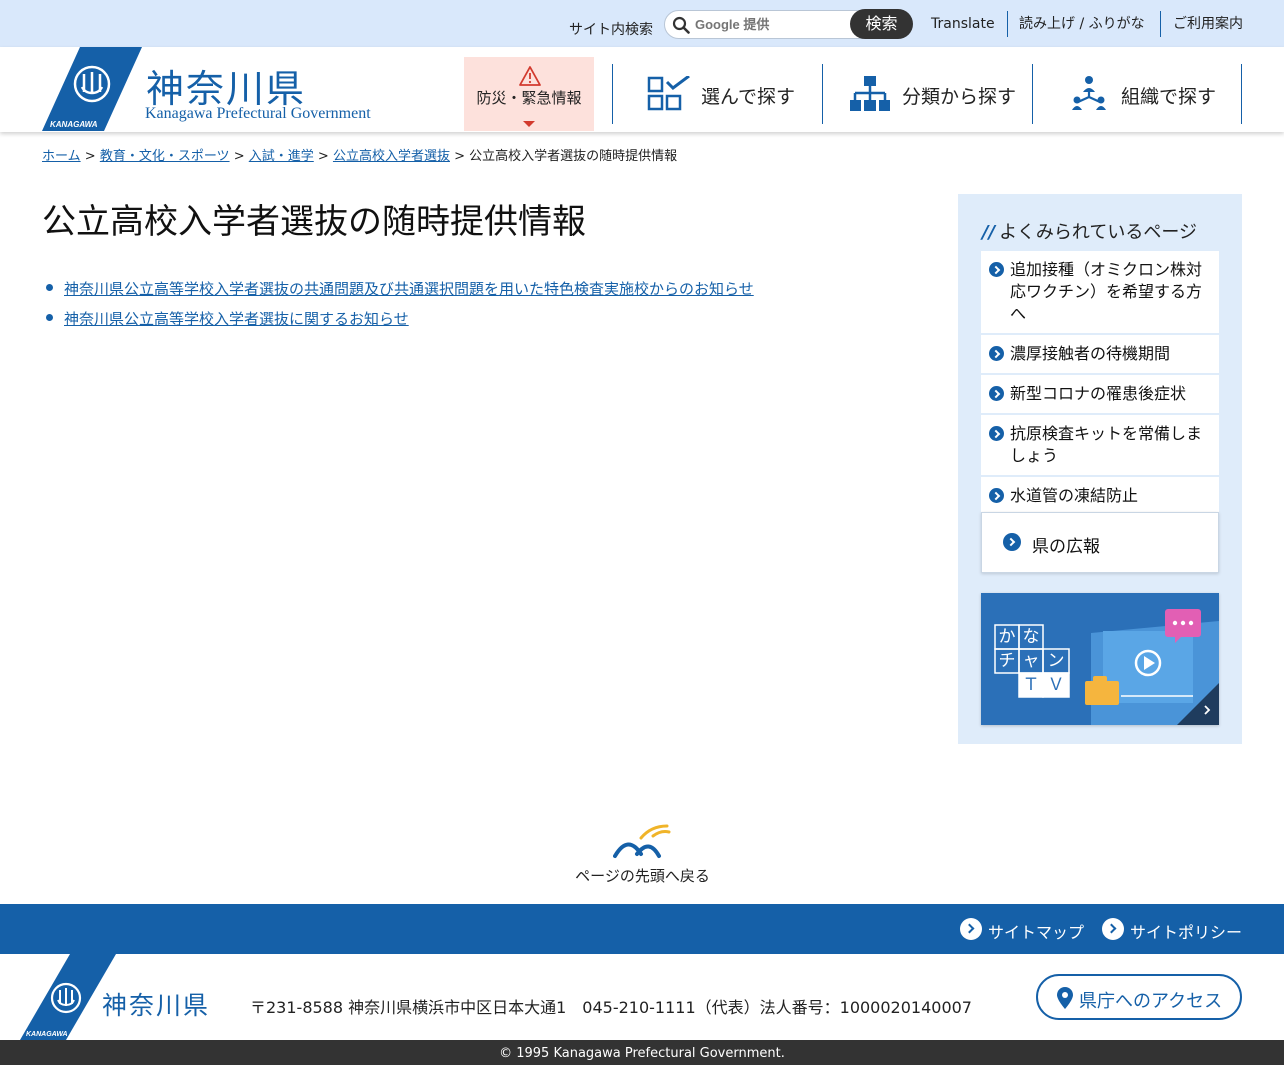 Image resolution: width=1284 pixels, height=1065 pixels. Describe the element at coordinates (92, 89) in the screenshot. I see `kanagawa-logo-mark: KANAGAWA` at that location.